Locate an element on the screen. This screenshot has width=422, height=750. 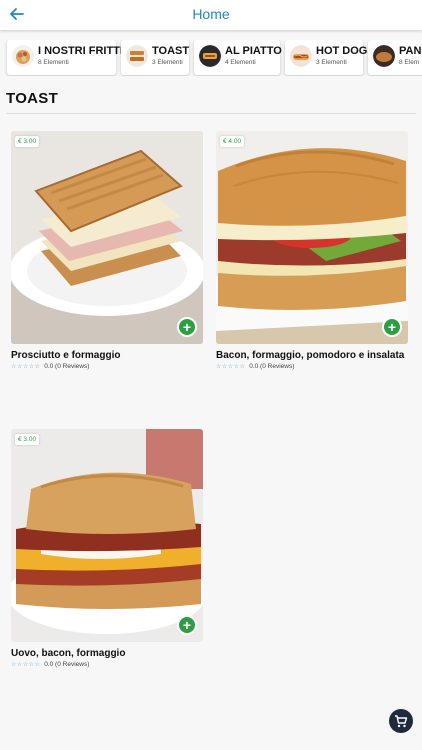
category-chip-al-piatto: AL PIATTO 4 Elementi is located at coordinates (238, 57).